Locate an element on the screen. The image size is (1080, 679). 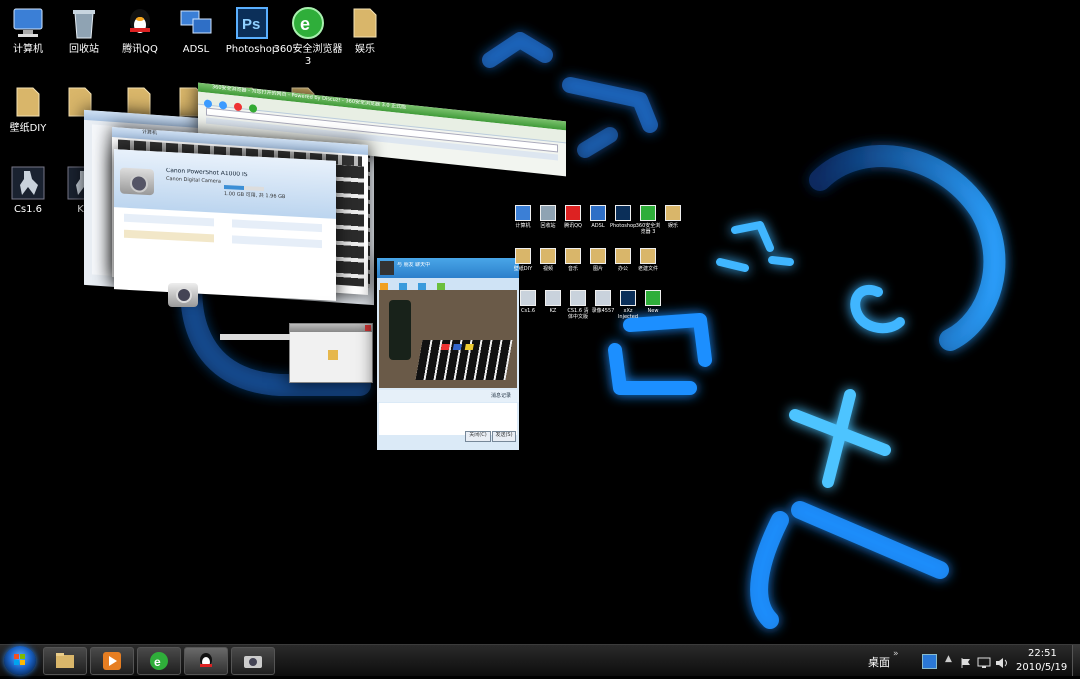
taskbar: e 桌面 » ▲ 22:51 2010/5/19 is located at coordinates (540, 660).